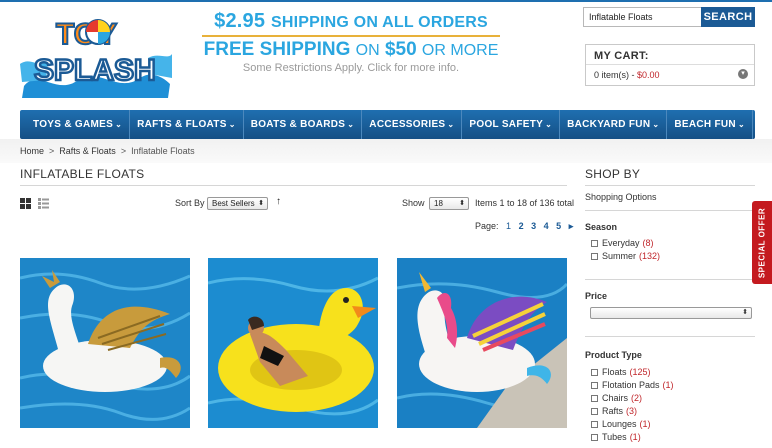 Image resolution: width=772 pixels, height=448 pixels. Describe the element at coordinates (487, 226) in the screenshot. I see `page-label: Page:` at that location.